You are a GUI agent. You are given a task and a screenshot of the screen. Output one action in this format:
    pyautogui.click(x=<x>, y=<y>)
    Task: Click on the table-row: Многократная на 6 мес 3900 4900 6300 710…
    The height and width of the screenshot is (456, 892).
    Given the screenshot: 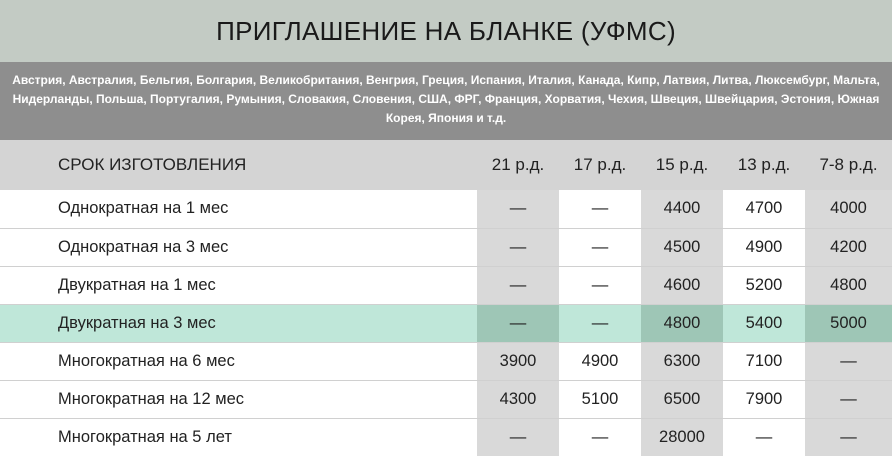 What is the action you would take?
    pyautogui.click(x=446, y=361)
    